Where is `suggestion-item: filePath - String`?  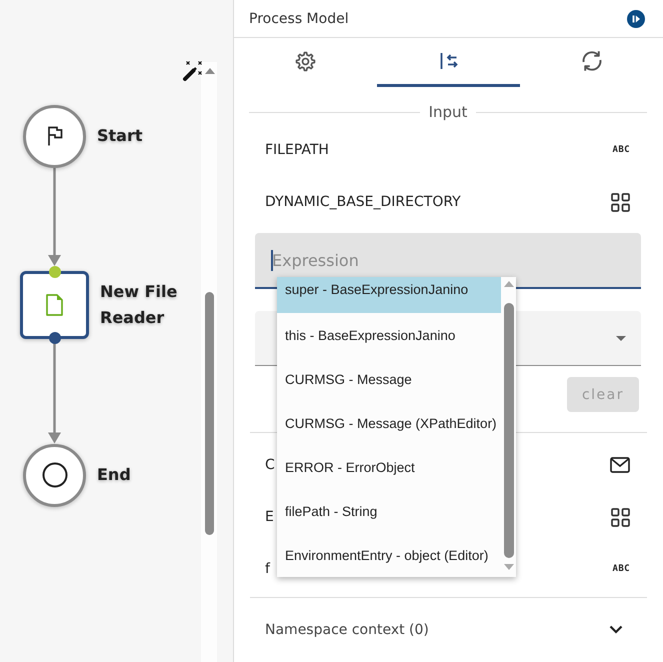 suggestion-item: filePath - String is located at coordinates (389, 511).